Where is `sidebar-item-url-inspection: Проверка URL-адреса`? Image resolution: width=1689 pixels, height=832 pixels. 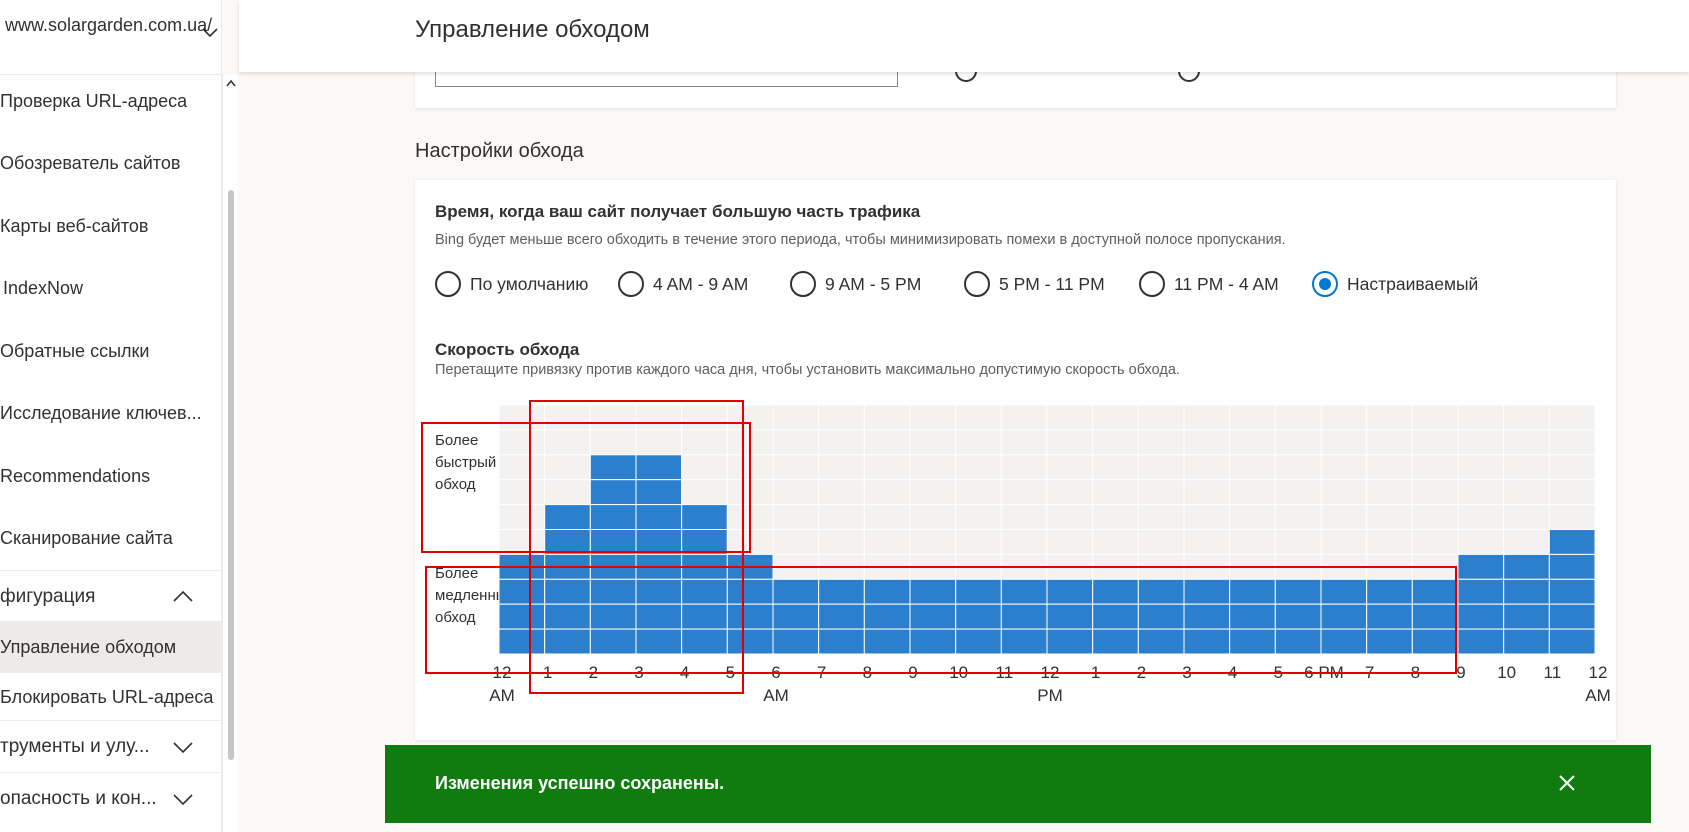
sidebar-item-url-inspection: Проверка URL-адреса is located at coordinates (110, 101).